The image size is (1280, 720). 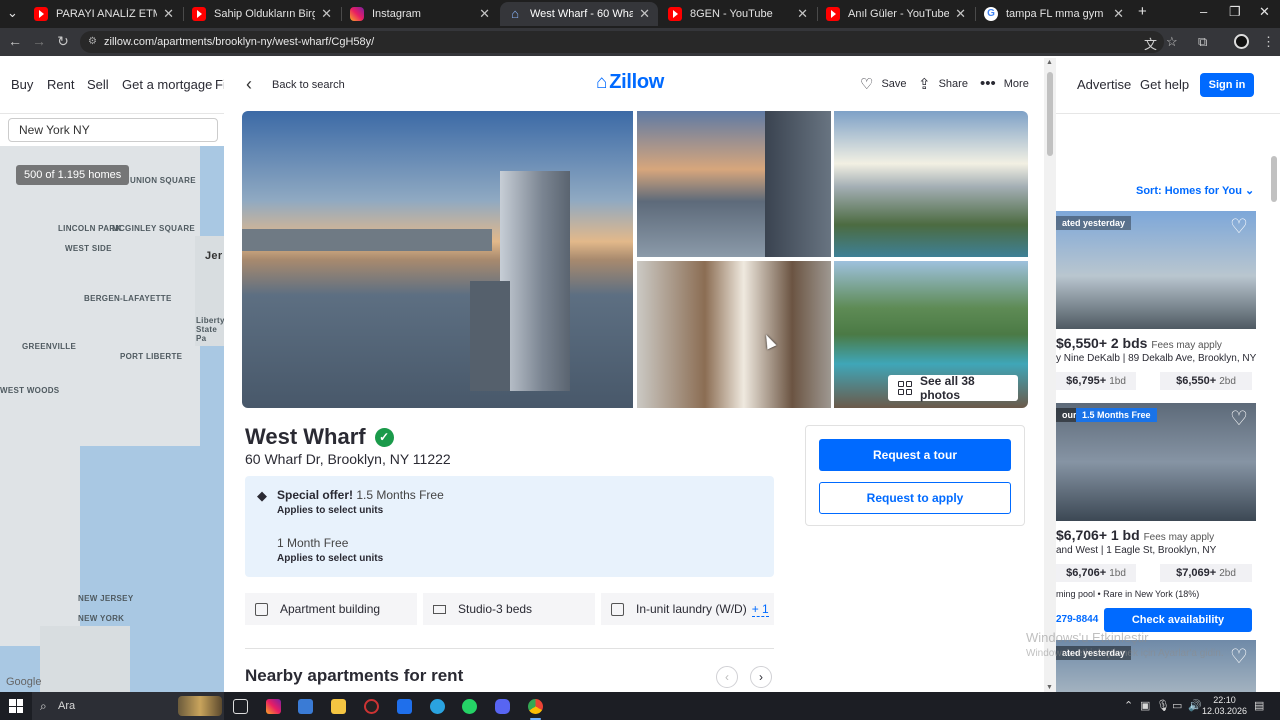 What do you see at coordinates (63, 41) in the screenshot?
I see `reload-icon: ↻` at bounding box center [63, 41].